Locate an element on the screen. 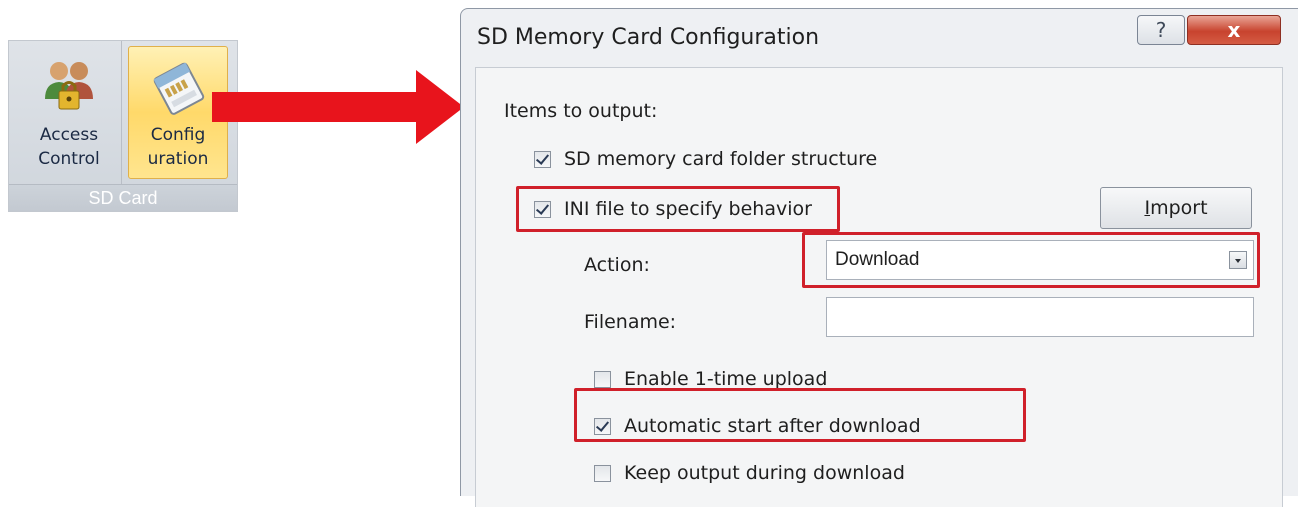  help-button: ? is located at coordinates (1161, 30).